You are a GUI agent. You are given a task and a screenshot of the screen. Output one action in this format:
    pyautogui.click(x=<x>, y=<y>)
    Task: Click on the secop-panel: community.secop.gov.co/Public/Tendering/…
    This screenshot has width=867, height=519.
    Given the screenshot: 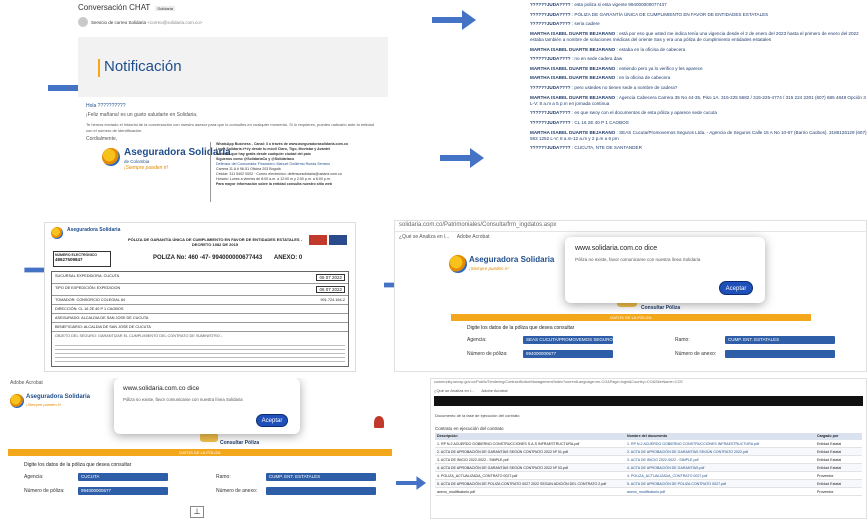 What is the action you would take?
    pyautogui.click(x=648, y=448)
    